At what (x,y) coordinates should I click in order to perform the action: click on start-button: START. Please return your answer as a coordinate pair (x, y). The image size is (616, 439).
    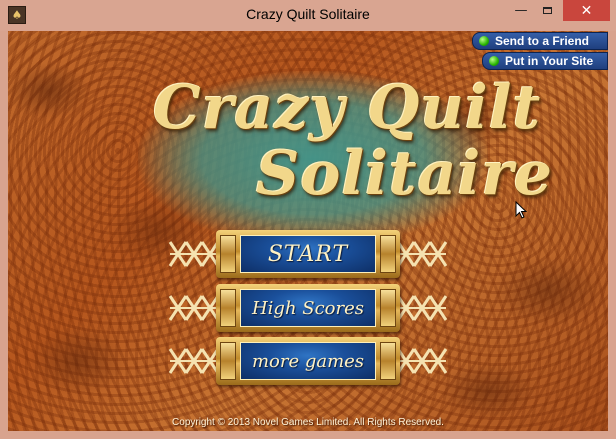
    Looking at the image, I should click on (308, 254).